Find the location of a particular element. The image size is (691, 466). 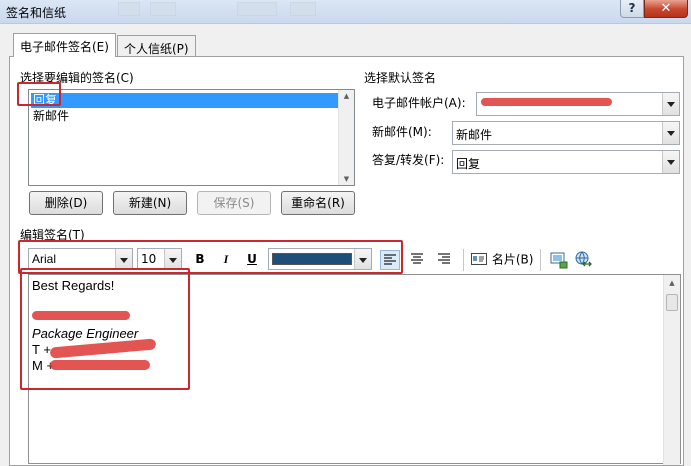

vertical-scrollbar: ▲ ▼ is located at coordinates (346, 137).